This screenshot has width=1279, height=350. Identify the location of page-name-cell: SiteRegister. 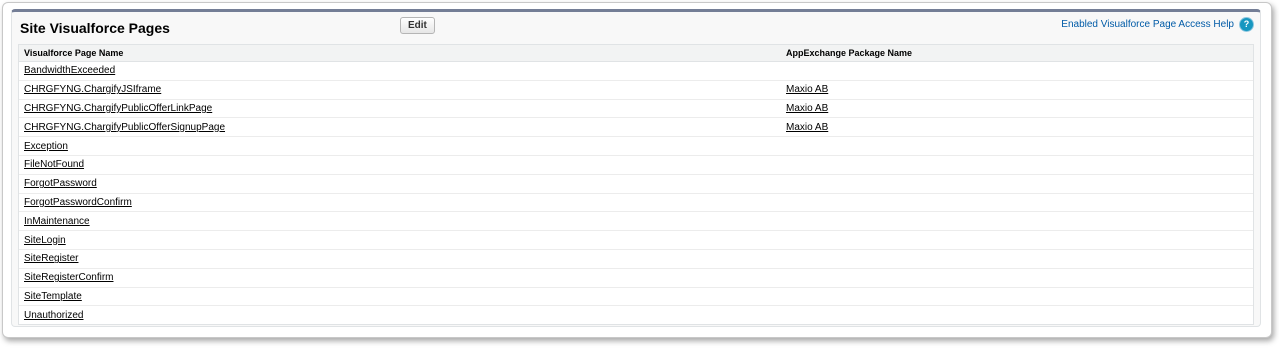
(400, 259).